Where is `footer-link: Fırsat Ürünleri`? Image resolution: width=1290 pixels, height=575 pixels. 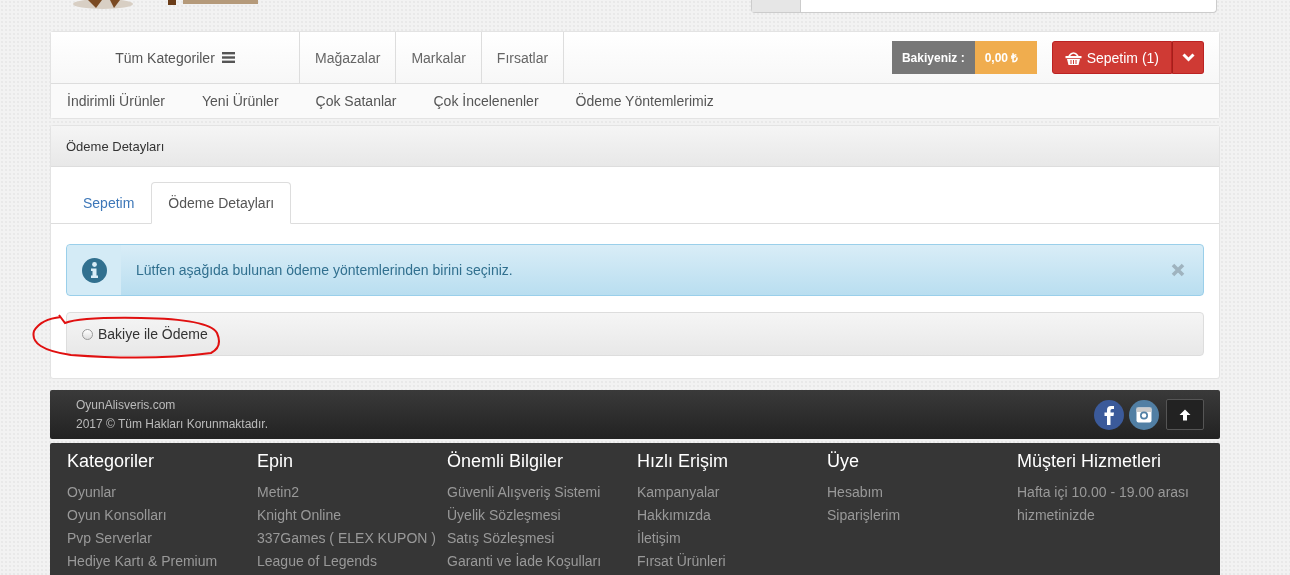
footer-link: Fırsat Ürünleri is located at coordinates (732, 561).